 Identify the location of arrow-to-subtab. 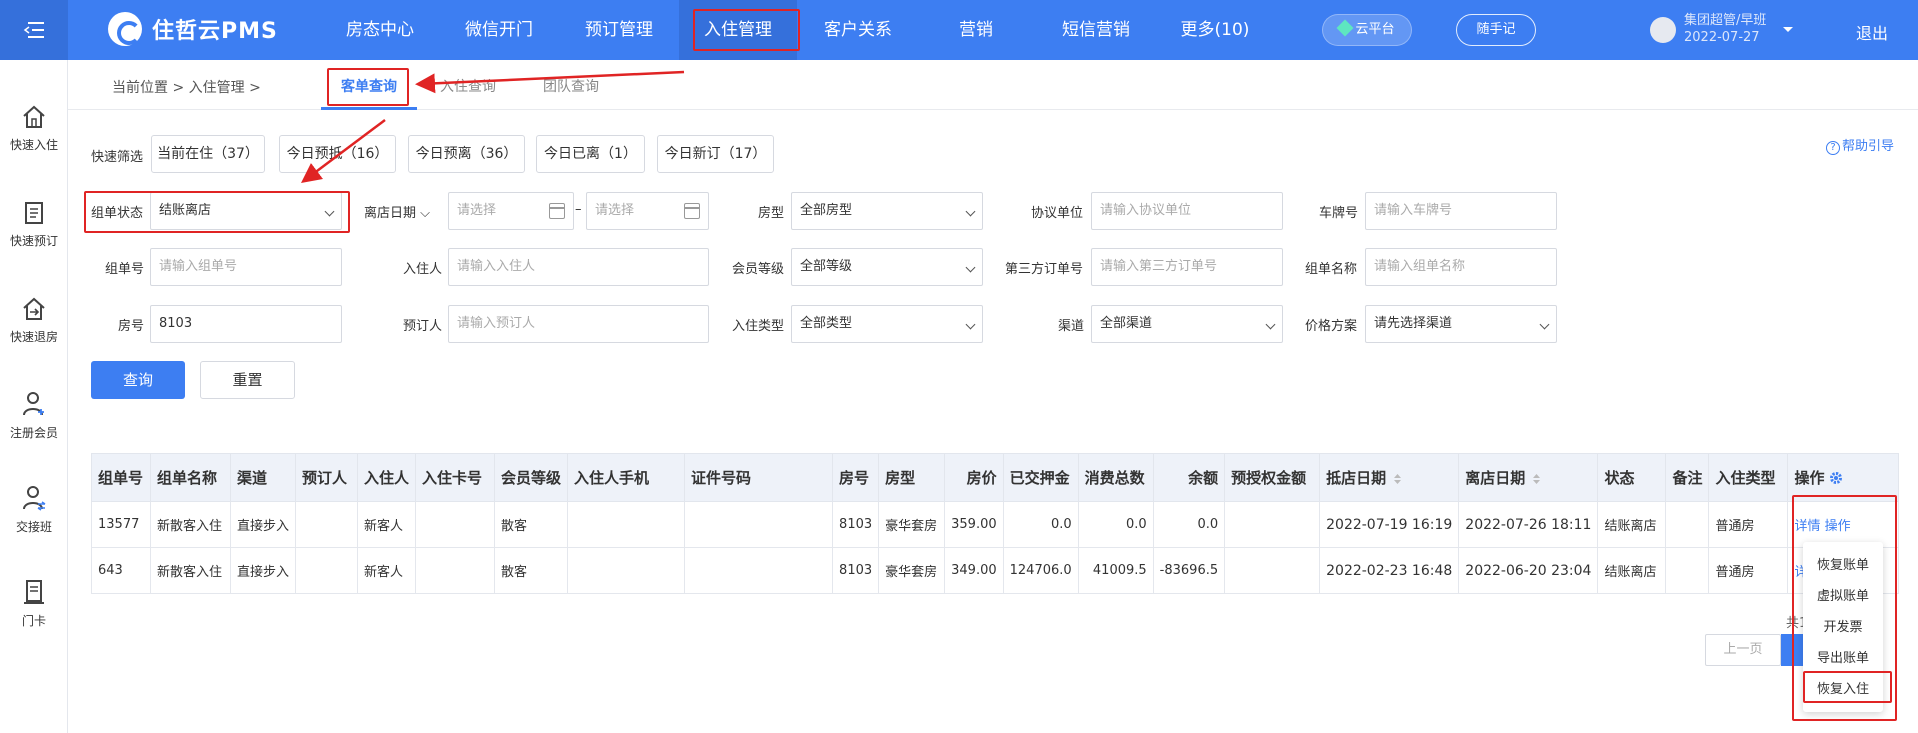
(550, 82).